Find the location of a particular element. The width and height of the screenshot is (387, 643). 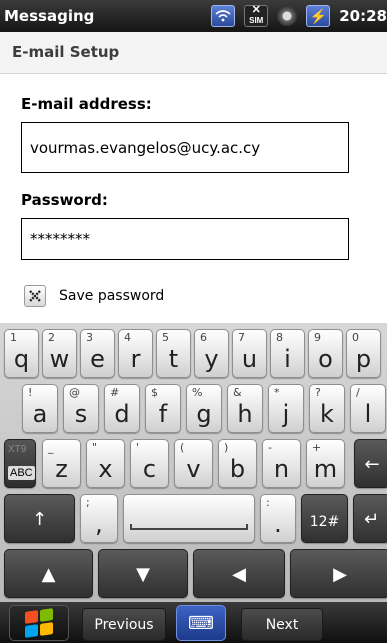

arrow-up-key: ▲ is located at coordinates (48, 573).